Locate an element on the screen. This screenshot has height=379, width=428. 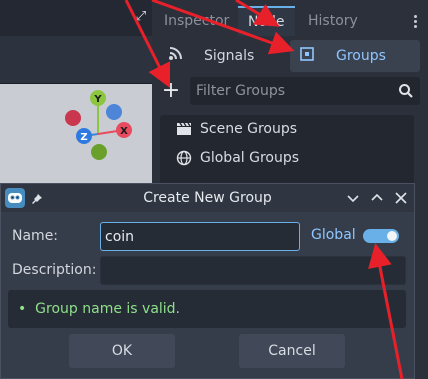
ok-button: OK is located at coordinates (122, 351).